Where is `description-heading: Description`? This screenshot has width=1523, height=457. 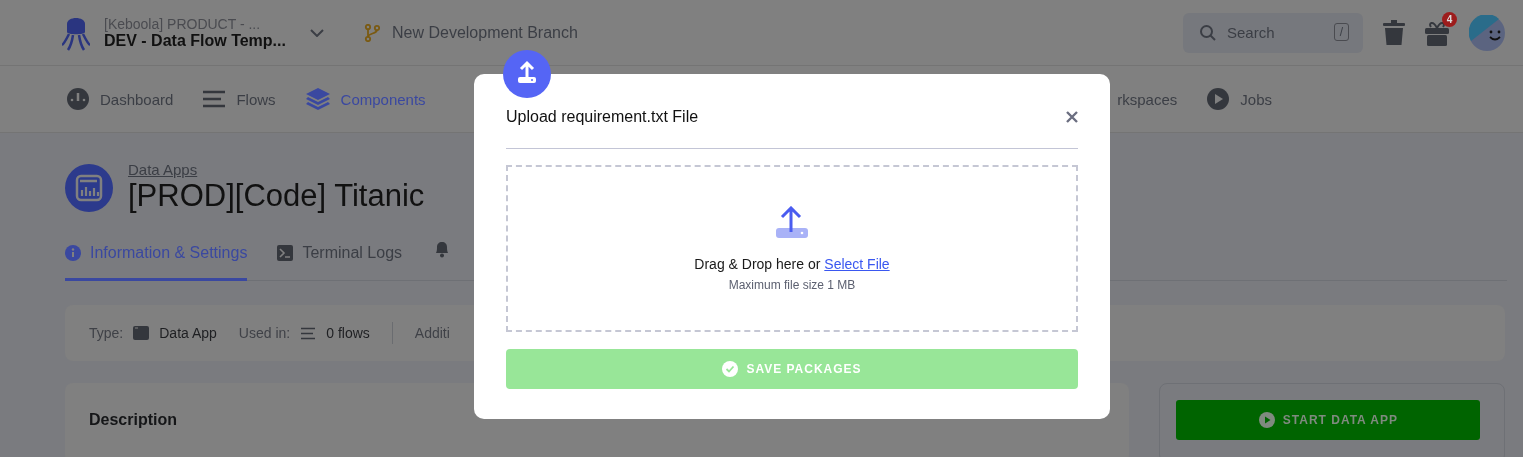 description-heading: Description is located at coordinates (133, 420).